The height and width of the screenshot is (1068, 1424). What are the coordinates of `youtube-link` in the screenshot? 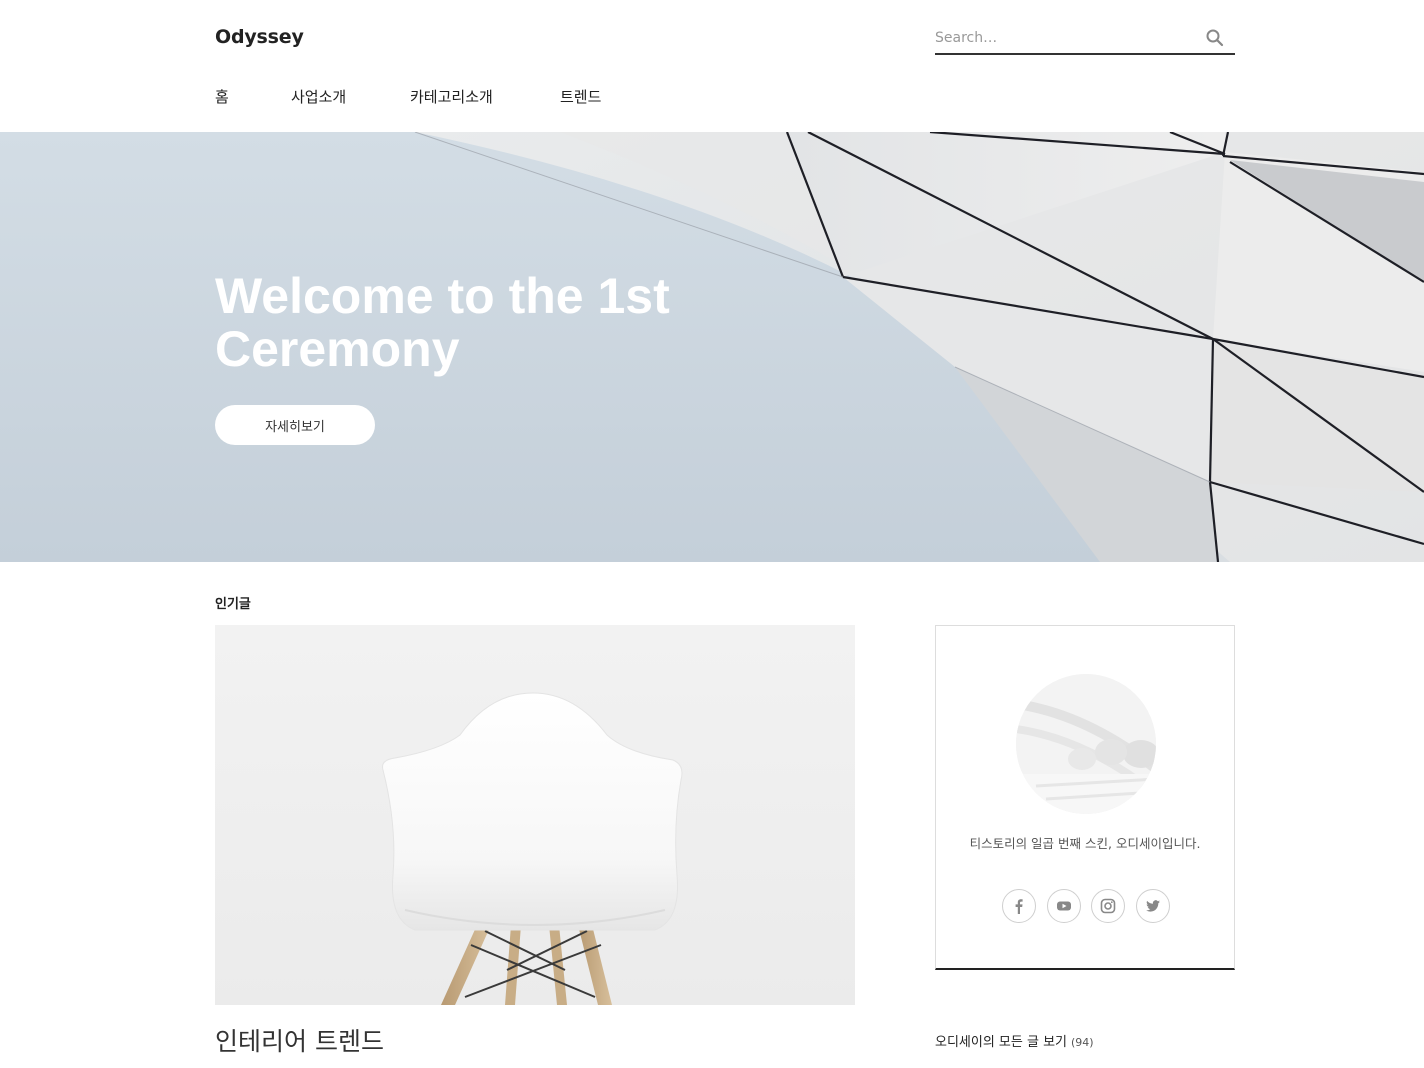 It's located at (1063, 906).